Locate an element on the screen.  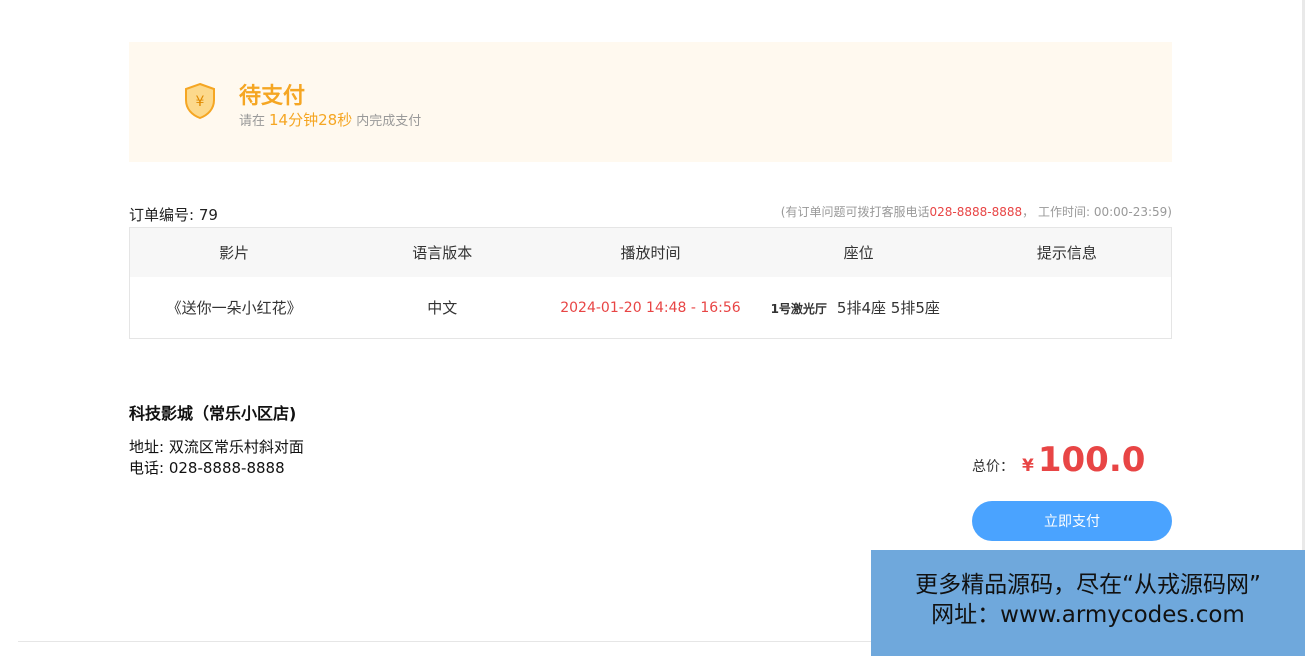
show-time: 2024-01-20 14:48 - 16:56 is located at coordinates (650, 307).